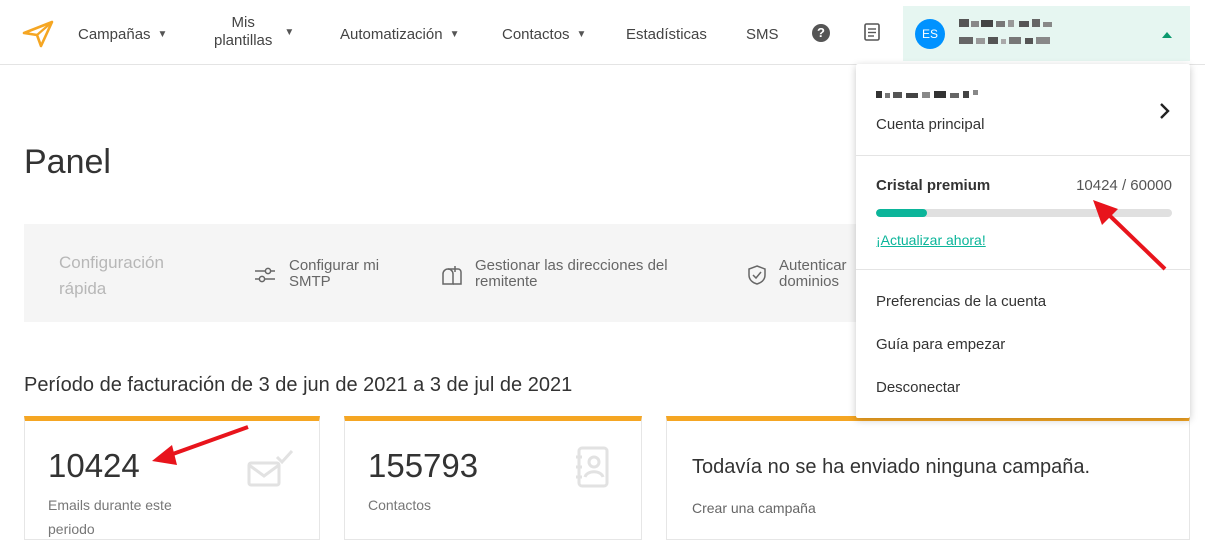  Describe the element at coordinates (809, 281) in the screenshot. I see `authenticate-domains-line2: dominios` at that location.